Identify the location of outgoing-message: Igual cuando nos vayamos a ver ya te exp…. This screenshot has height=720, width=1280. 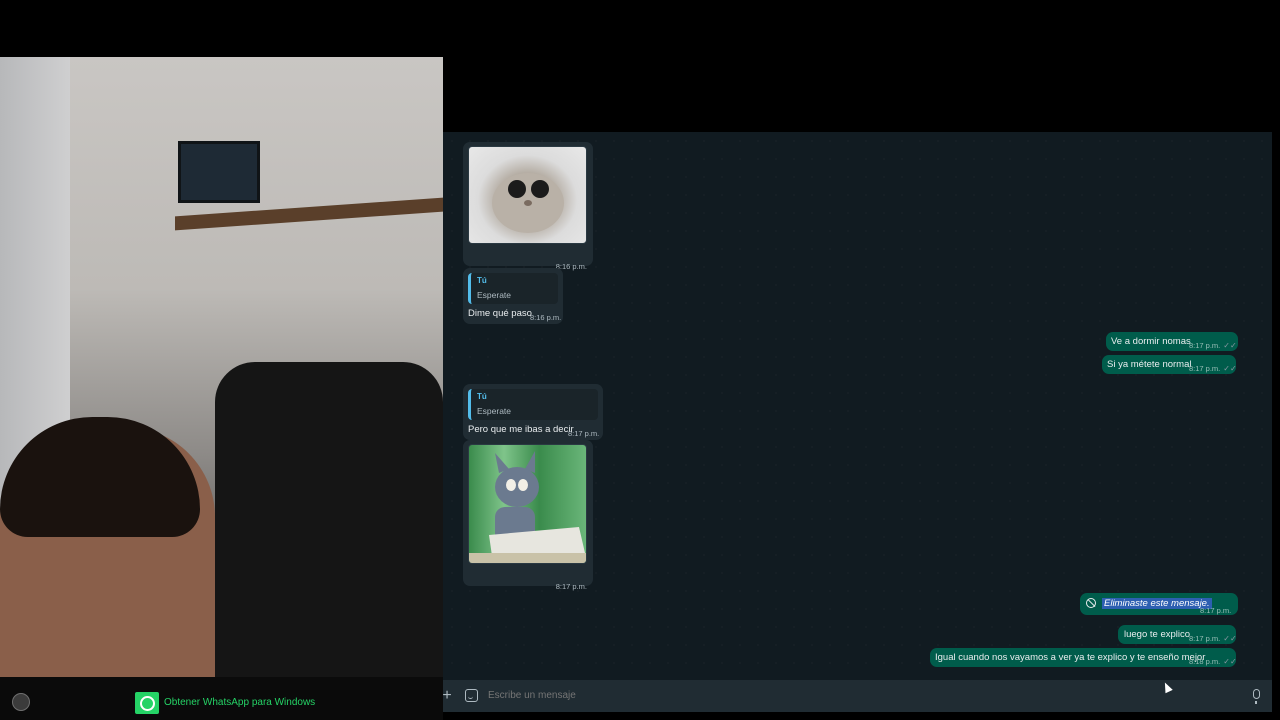
(1083, 657).